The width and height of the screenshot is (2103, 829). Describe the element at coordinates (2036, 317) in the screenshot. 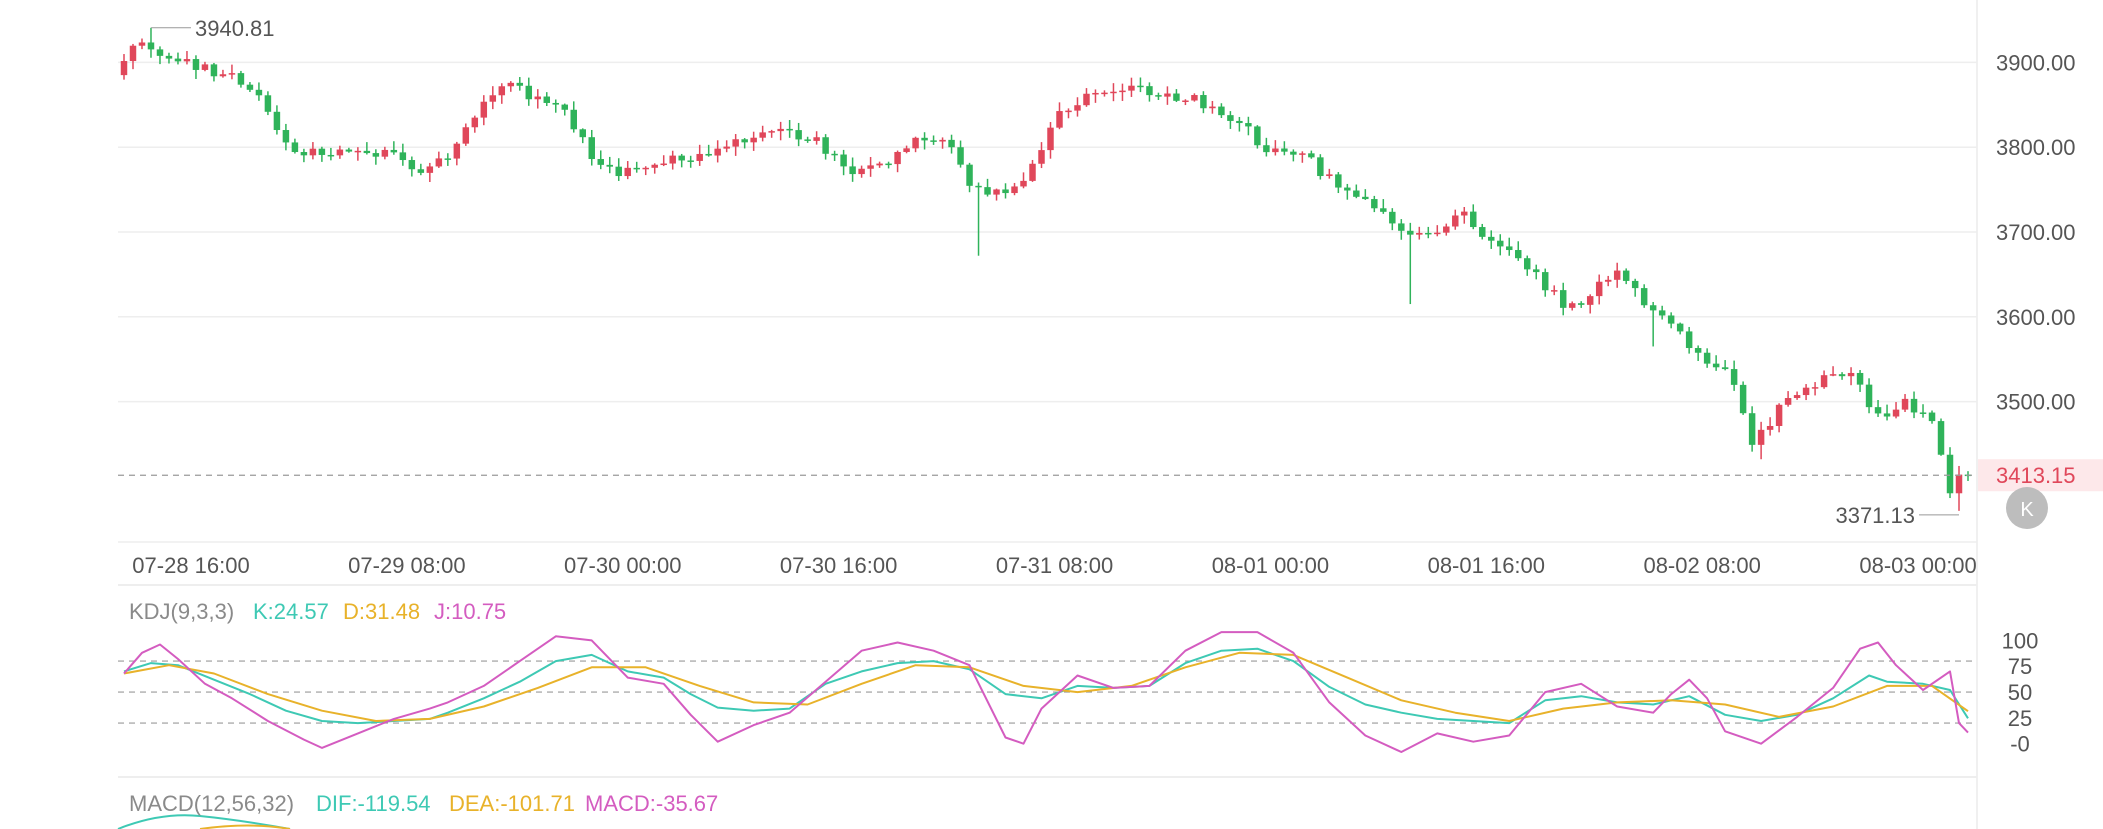

I see `price-tick-label: 3600.00` at that location.